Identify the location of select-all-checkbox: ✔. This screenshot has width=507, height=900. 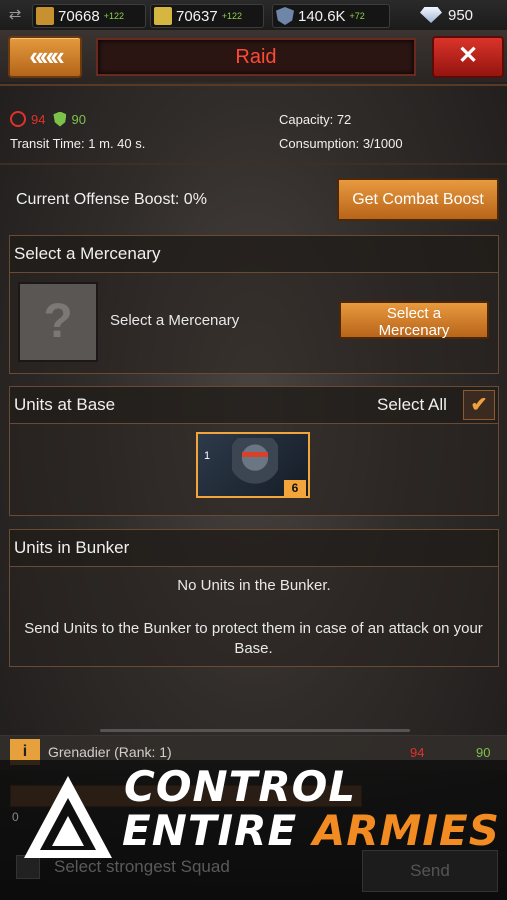
(479, 405).